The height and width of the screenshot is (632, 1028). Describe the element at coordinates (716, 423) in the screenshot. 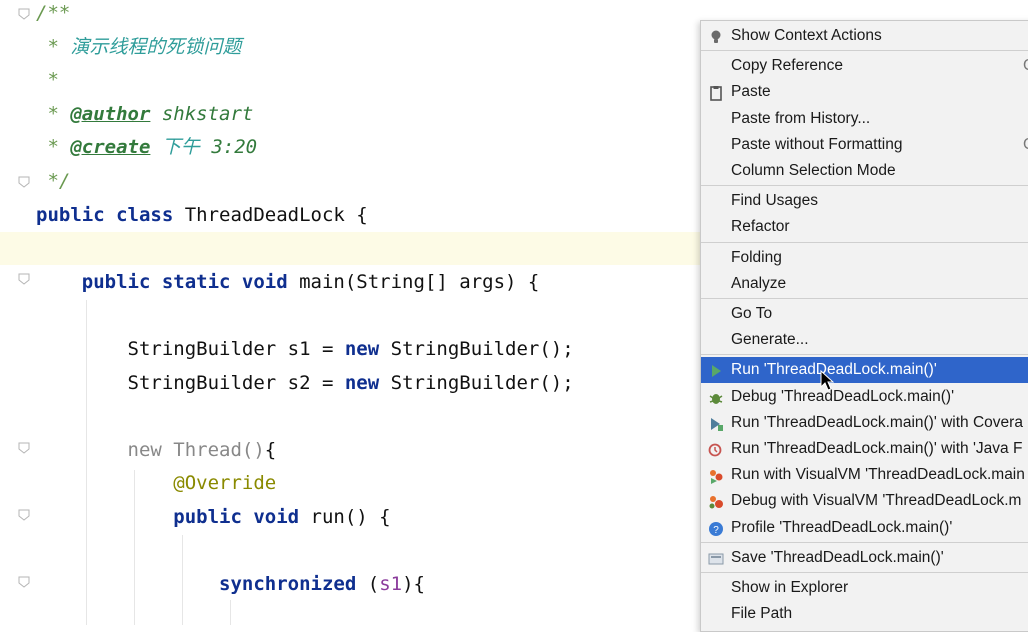

I see `coverage-icon` at that location.